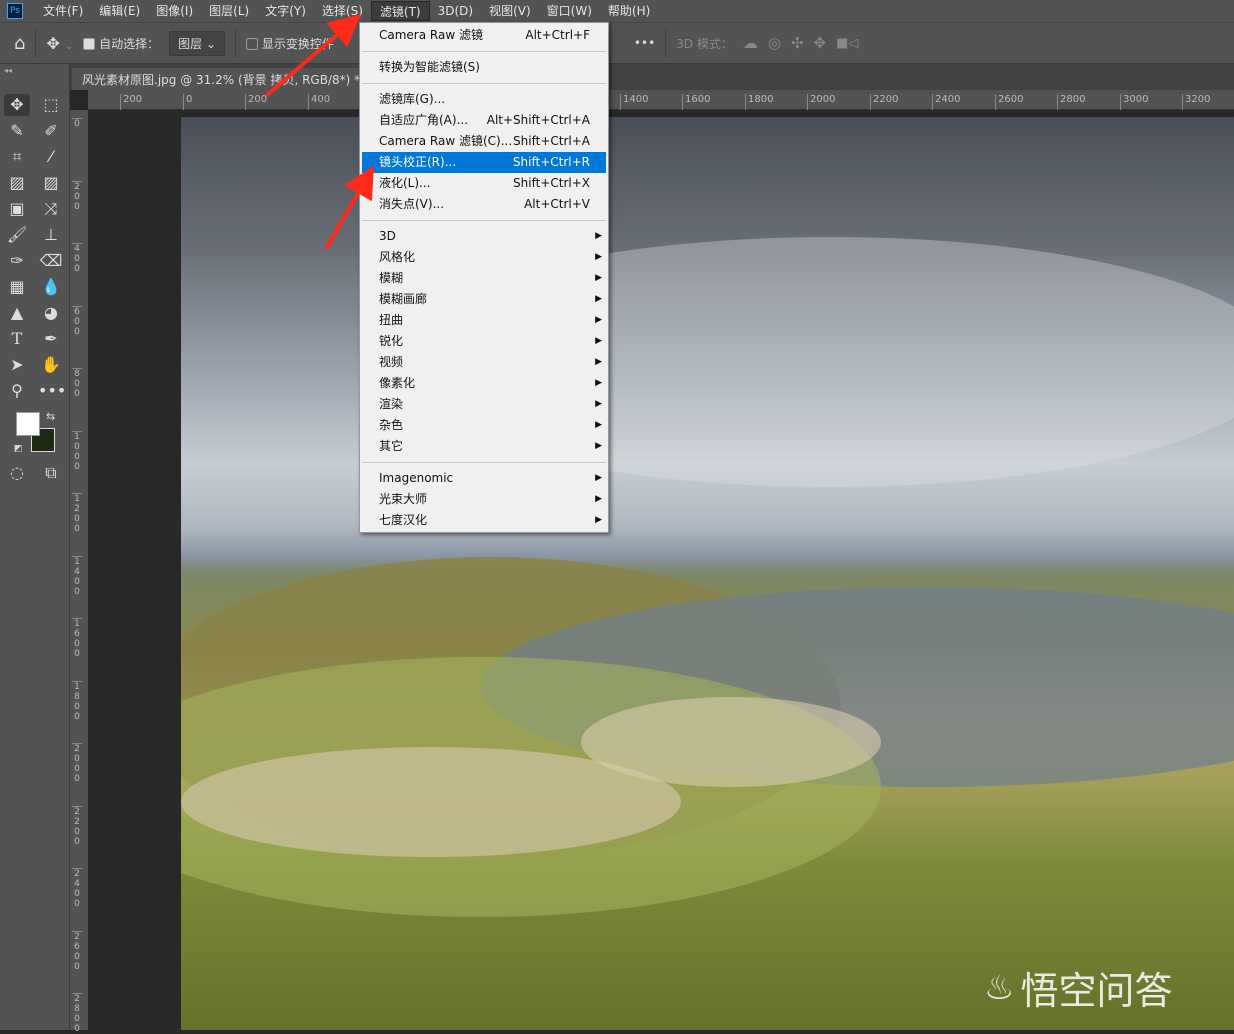  Describe the element at coordinates (313, 56) in the screenshot. I see `arrow-to-filter-menu` at that location.